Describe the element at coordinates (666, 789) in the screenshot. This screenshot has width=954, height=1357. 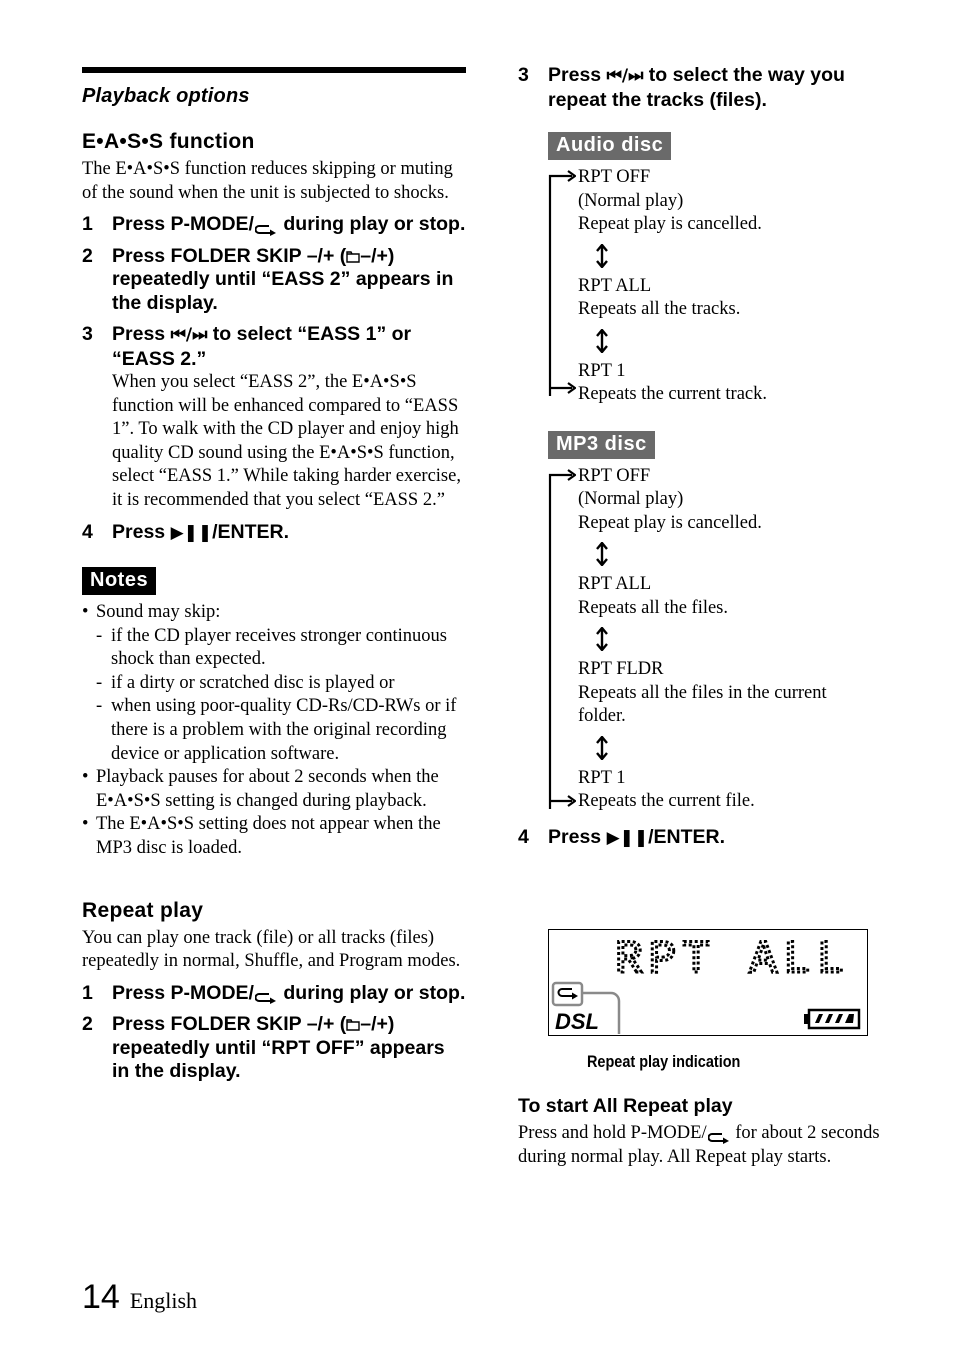
I see `mode-entry: RPT 1 Repeats the current file.` at that location.